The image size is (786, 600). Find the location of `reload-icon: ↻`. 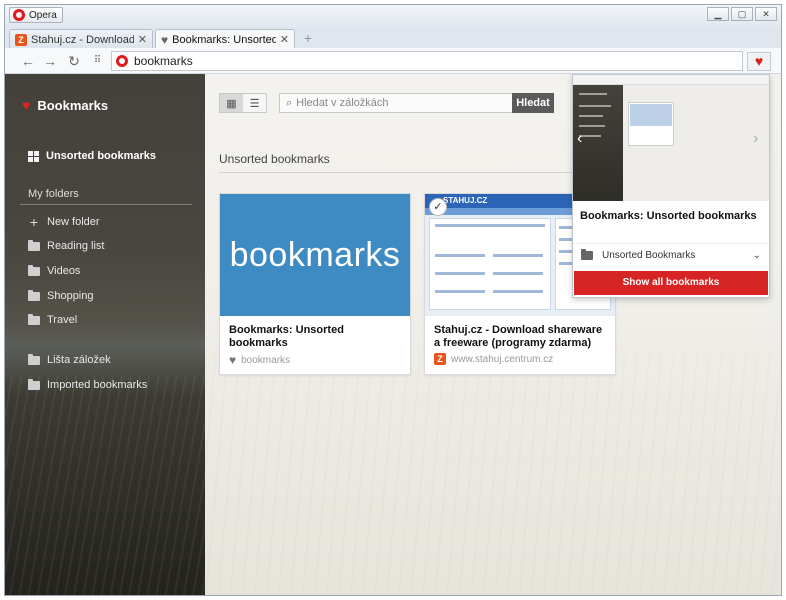

reload-icon: ↻ is located at coordinates (74, 61).